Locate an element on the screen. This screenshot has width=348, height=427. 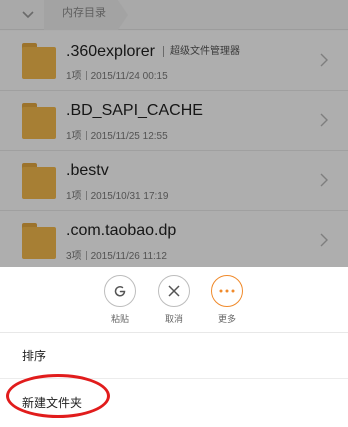
paste-label: 粘贴 is located at coordinates (119, 319).